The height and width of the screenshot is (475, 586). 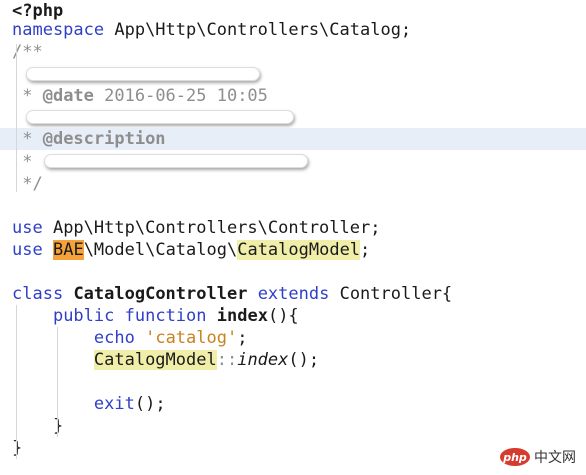 I want to click on code-line: use BAE\Model\Catalog\CatalogModel;, so click(x=293, y=250).